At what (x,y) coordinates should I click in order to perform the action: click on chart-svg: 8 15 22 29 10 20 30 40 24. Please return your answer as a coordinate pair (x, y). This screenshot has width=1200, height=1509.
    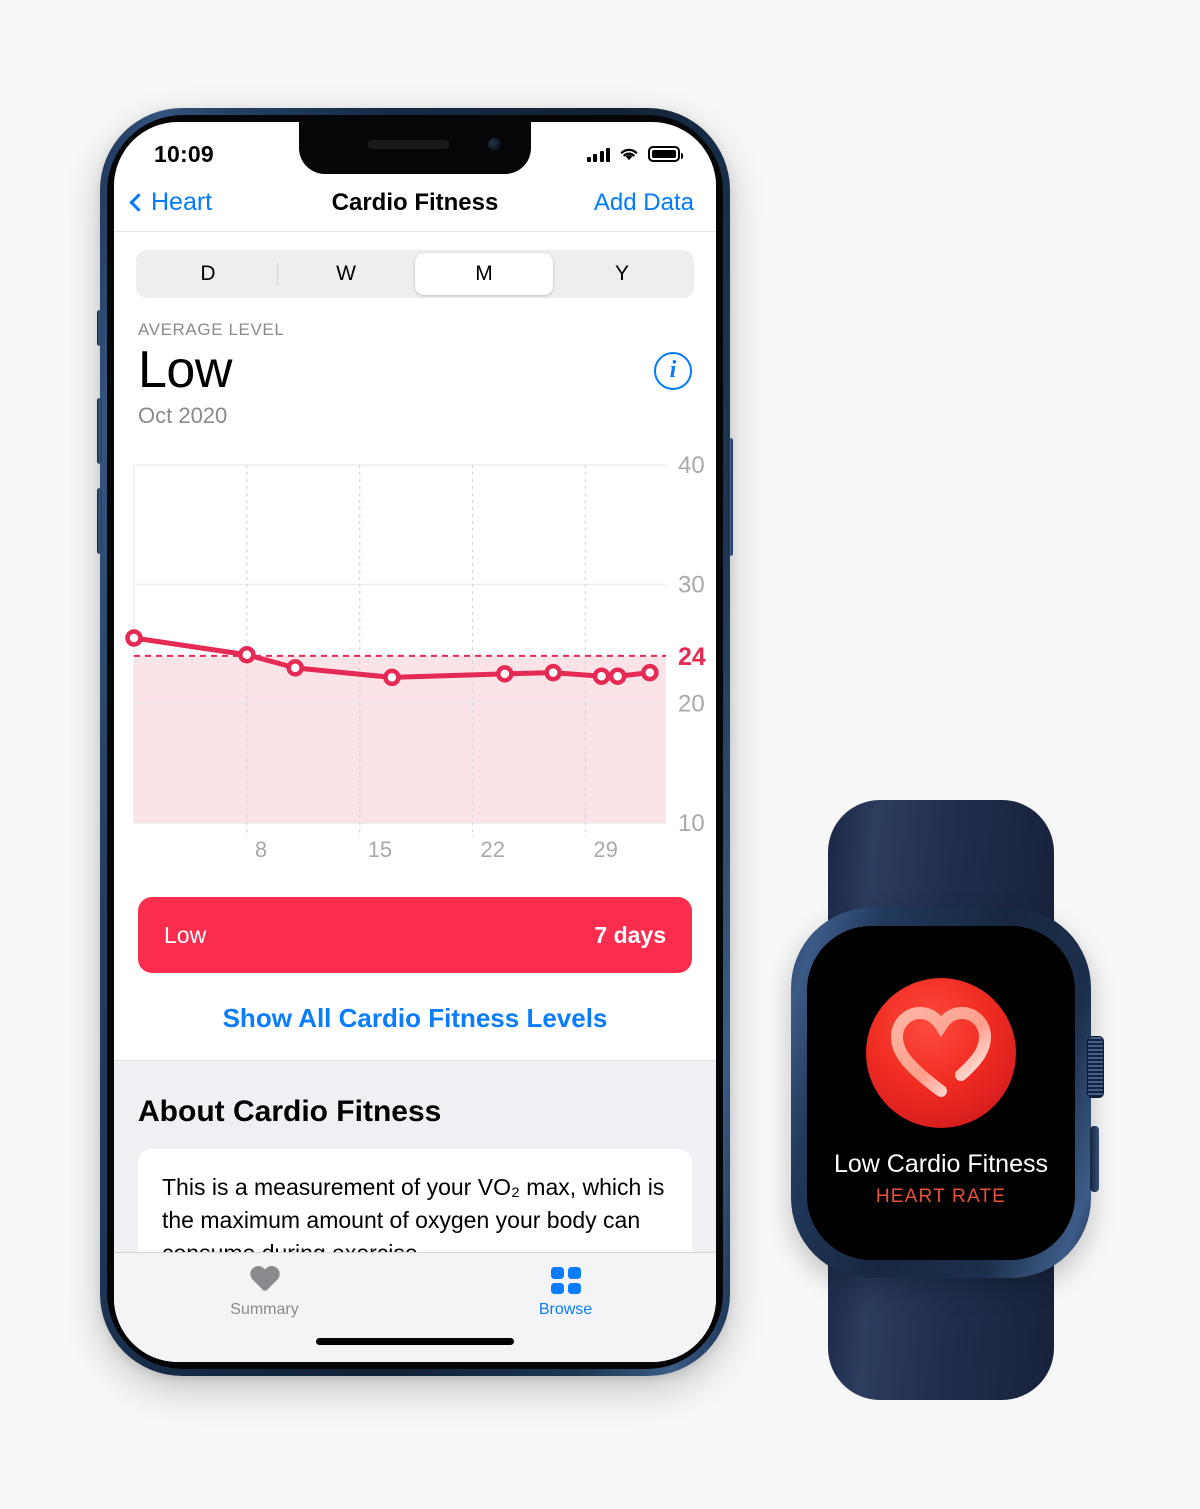
    Looking at the image, I should click on (415, 657).